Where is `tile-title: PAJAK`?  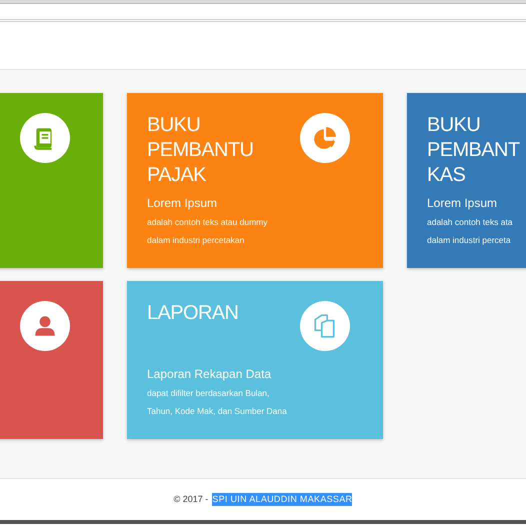 tile-title: PAJAK is located at coordinates (177, 175).